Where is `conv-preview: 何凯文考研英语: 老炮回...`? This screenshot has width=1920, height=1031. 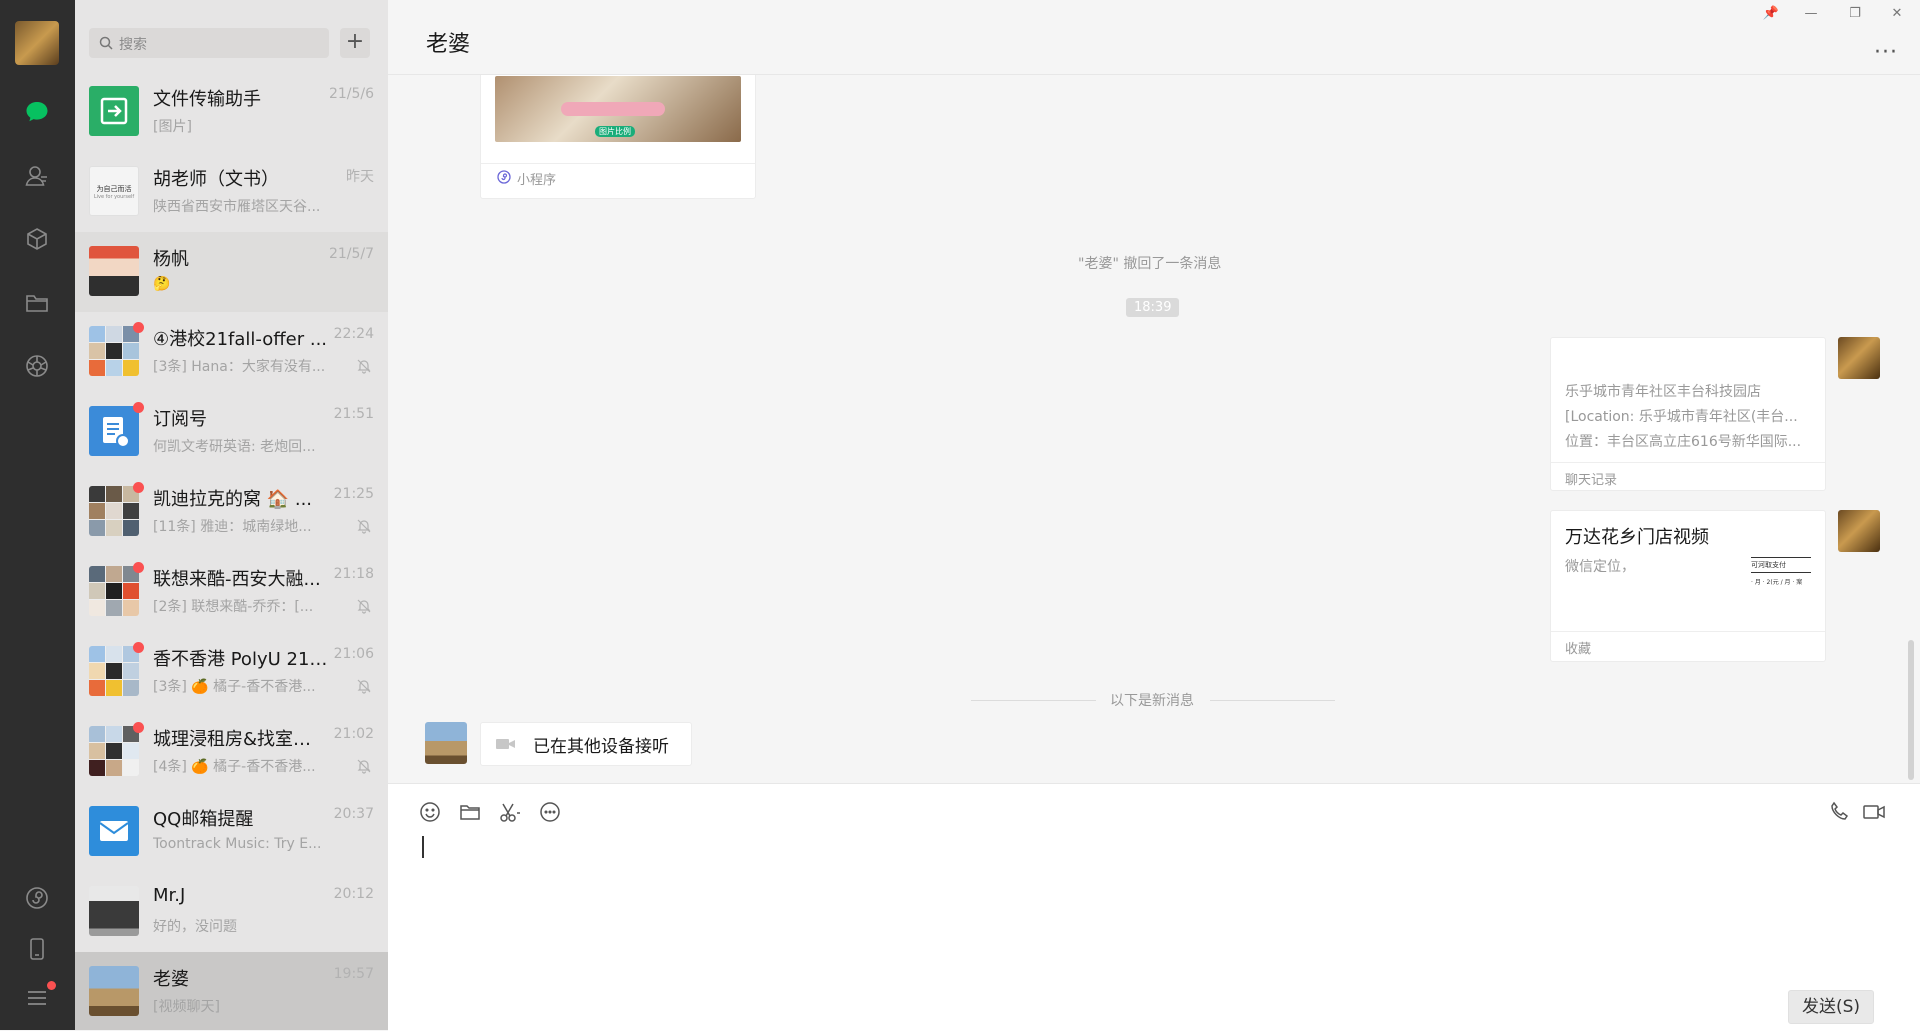 conv-preview: 何凯文考研英语: 老炮回... is located at coordinates (234, 447).